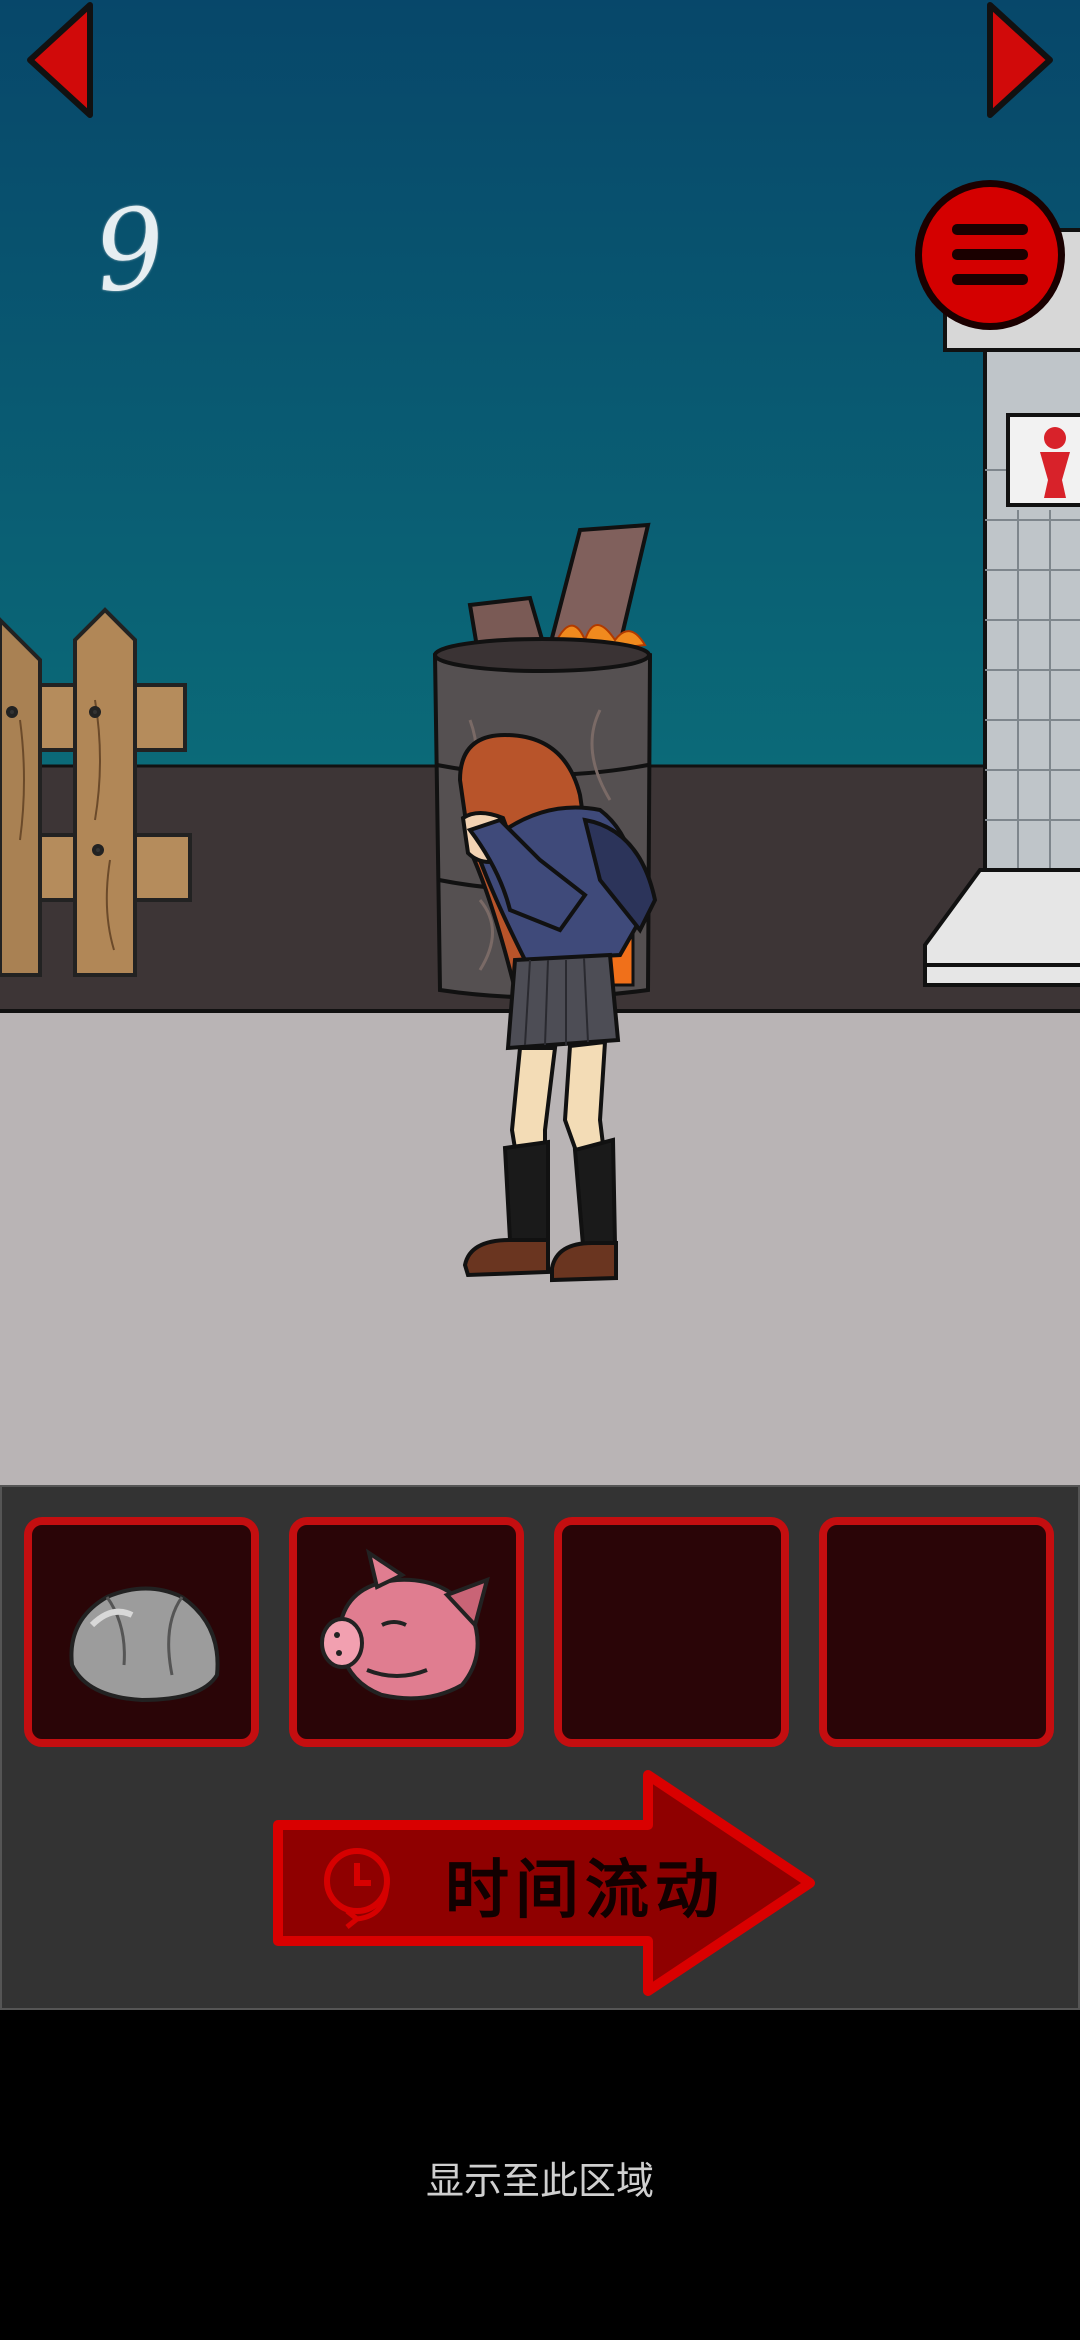  Describe the element at coordinates (144, 1644) in the screenshot. I see `rock-icon` at that location.